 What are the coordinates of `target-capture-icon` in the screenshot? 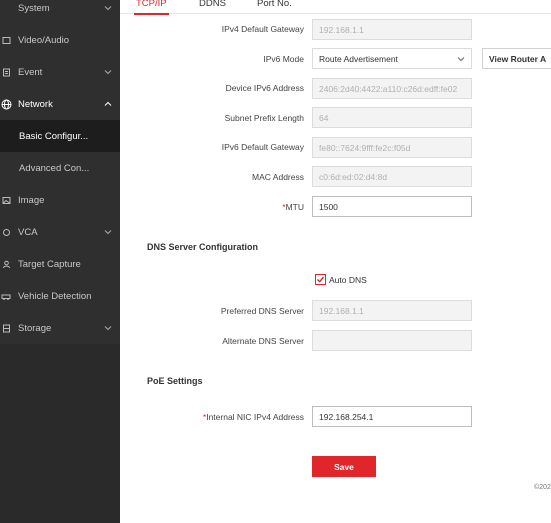 It's located at (6, 264).